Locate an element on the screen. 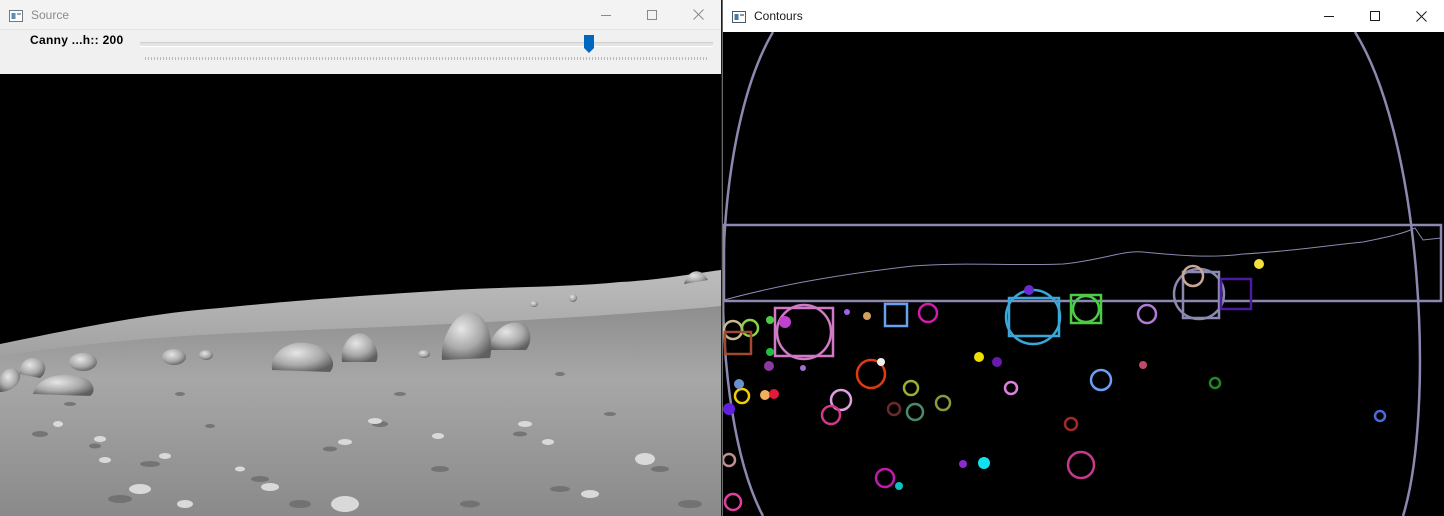 The height and width of the screenshot is (516, 1444). contours-window-title: Contours is located at coordinates (778, 16).